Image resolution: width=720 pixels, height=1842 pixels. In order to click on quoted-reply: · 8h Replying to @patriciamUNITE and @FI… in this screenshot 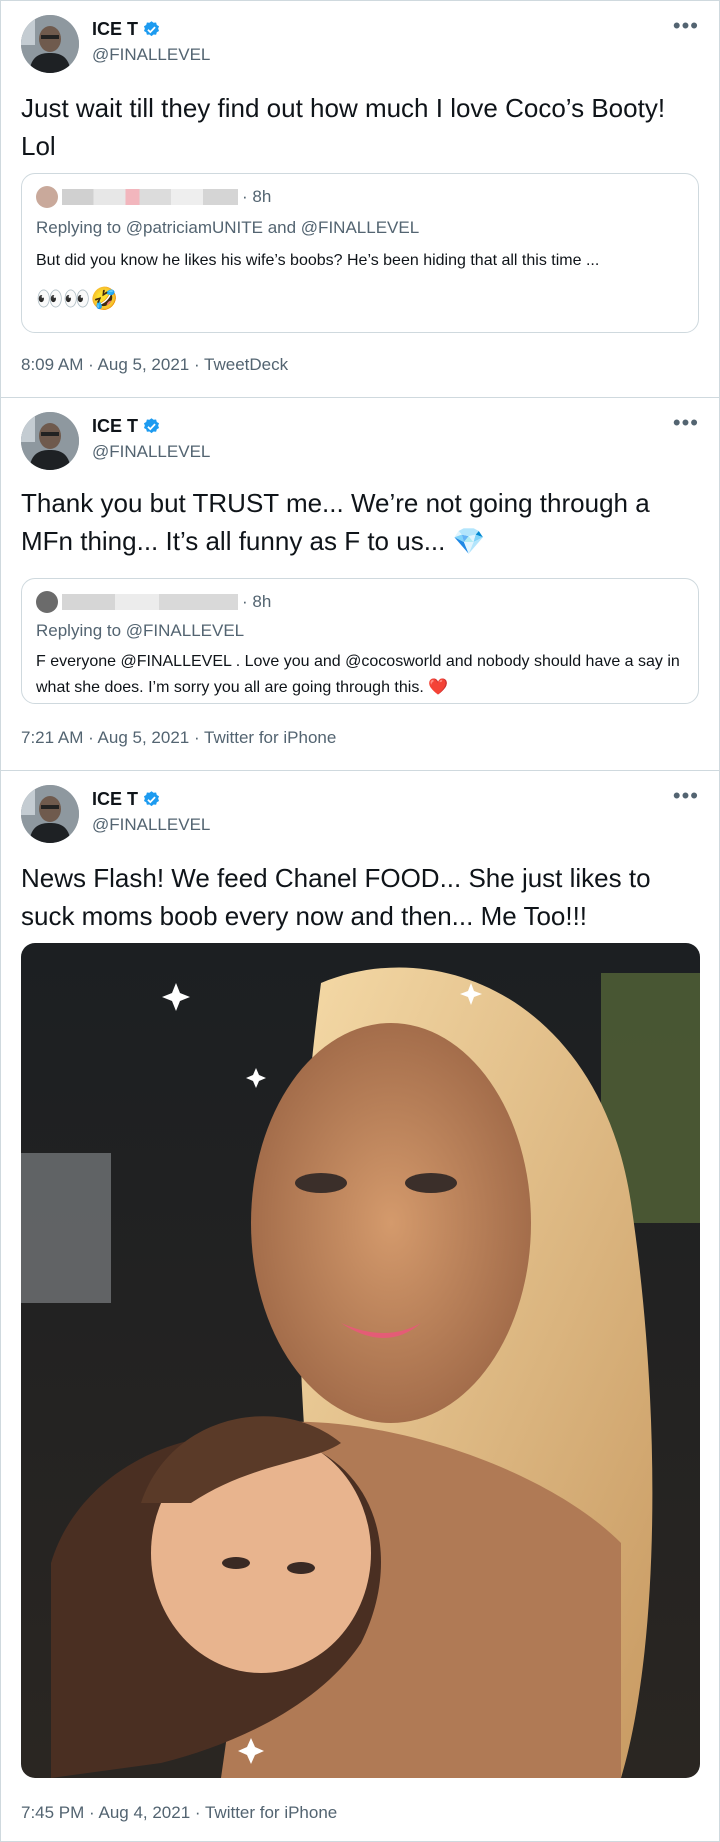, I will do `click(360, 253)`.